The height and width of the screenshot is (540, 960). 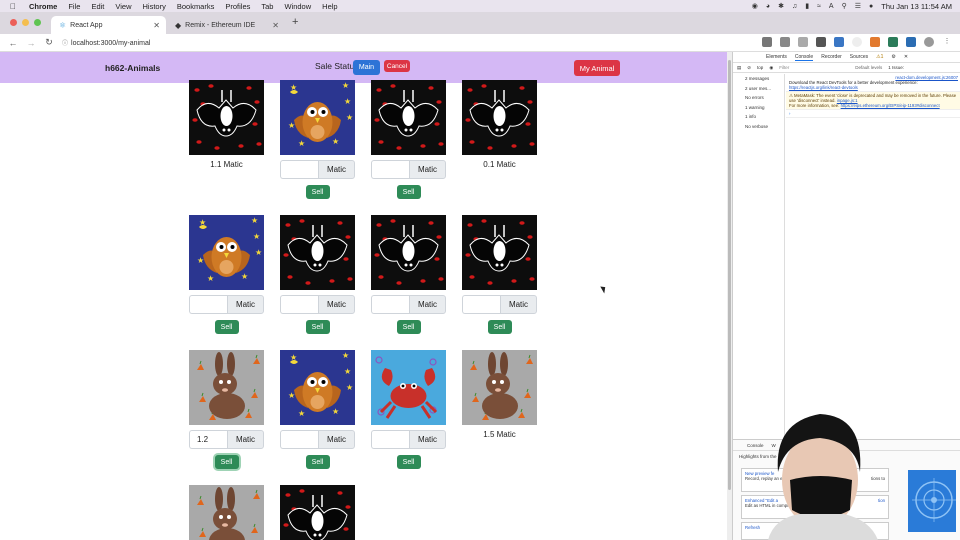 I want to click on tab-console: Console, so click(x=804, y=57).